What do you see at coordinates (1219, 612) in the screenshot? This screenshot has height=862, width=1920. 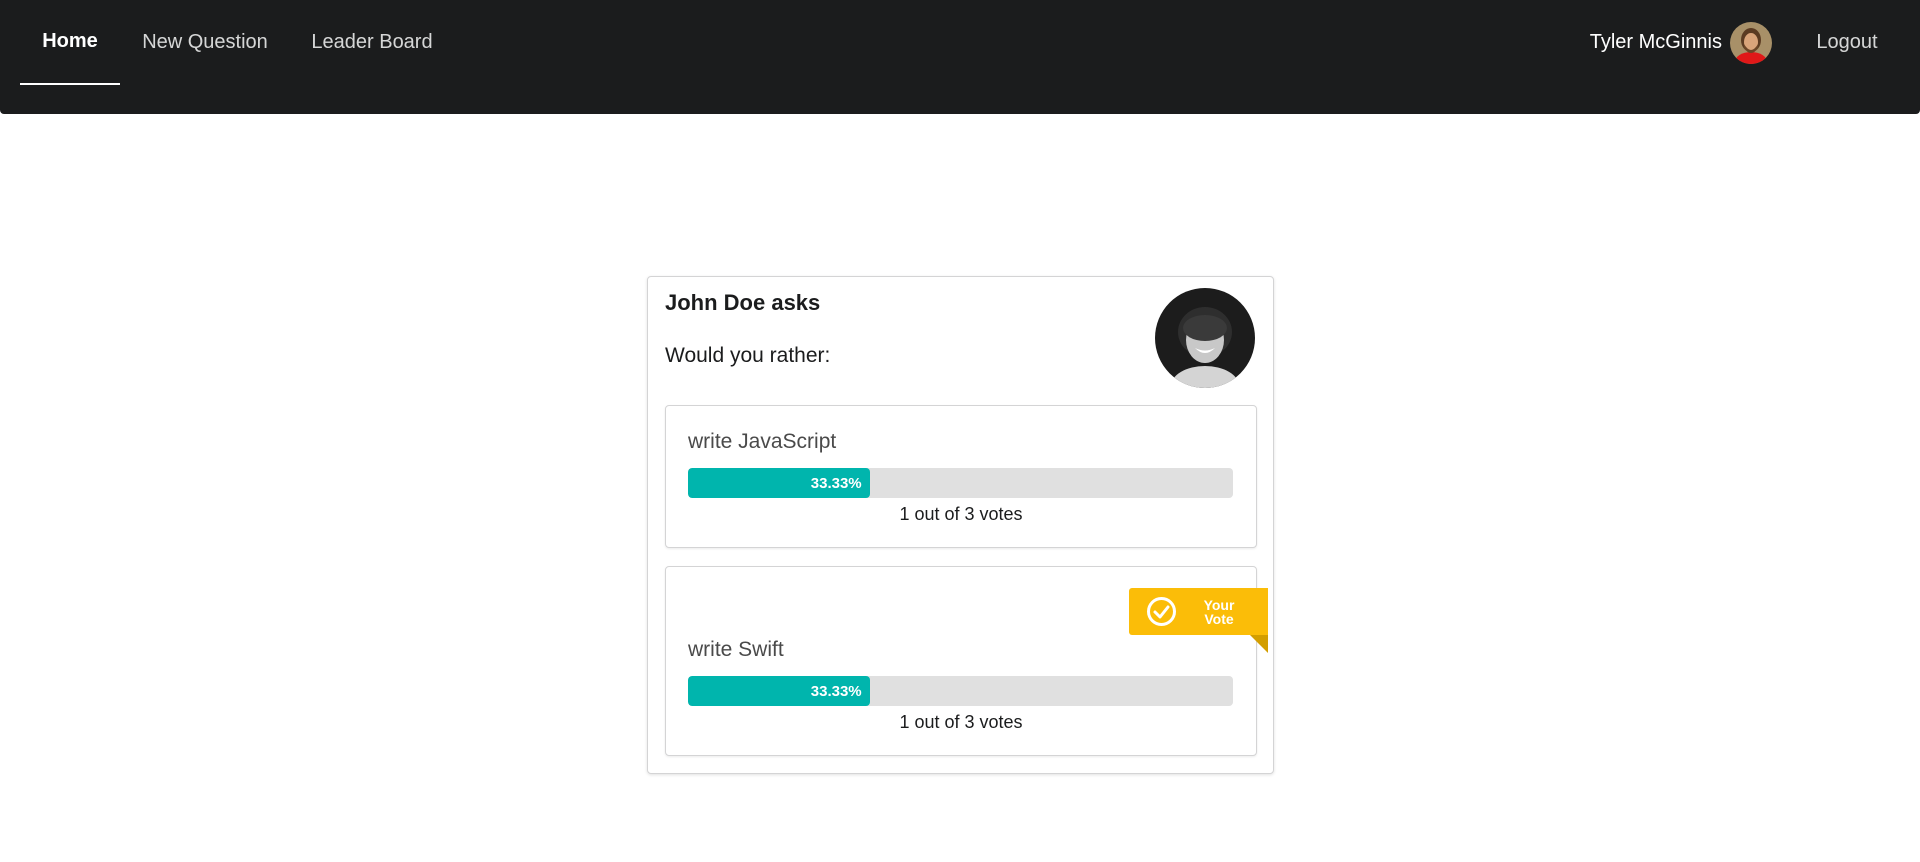 I see `your-vote-label: Your Vote` at bounding box center [1219, 612].